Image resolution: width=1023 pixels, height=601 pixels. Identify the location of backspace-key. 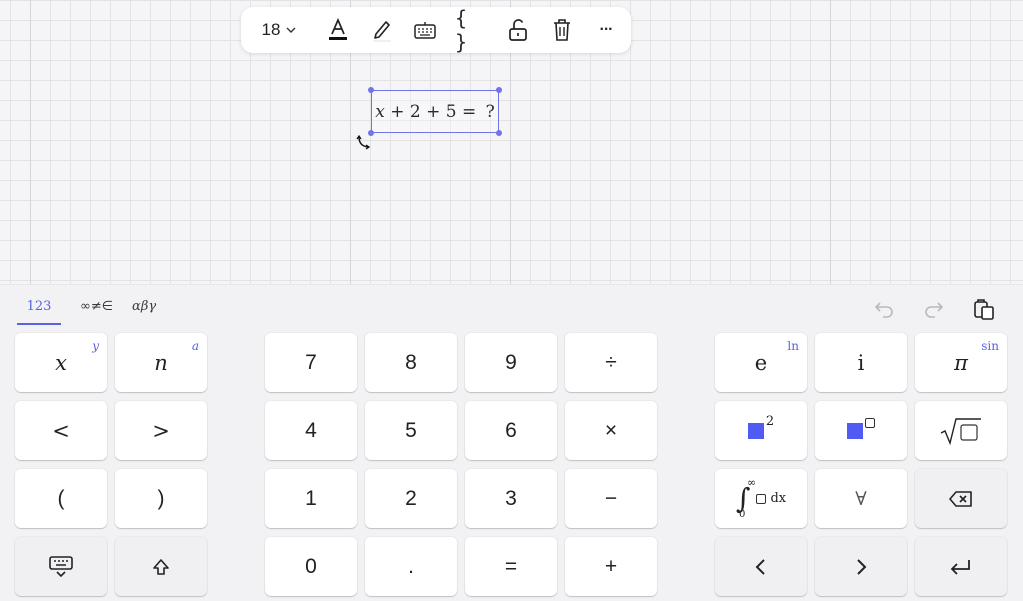
(961, 498).